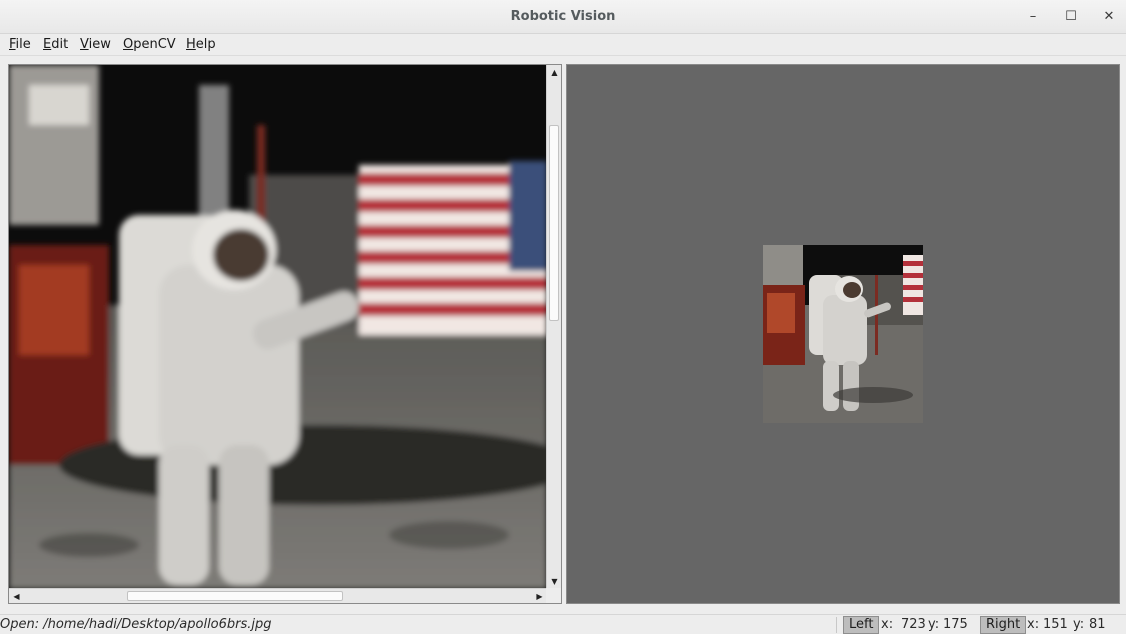 The height and width of the screenshot is (634, 1126). Describe the element at coordinates (1003, 625) in the screenshot. I see `right-coord-label: Right` at that location.